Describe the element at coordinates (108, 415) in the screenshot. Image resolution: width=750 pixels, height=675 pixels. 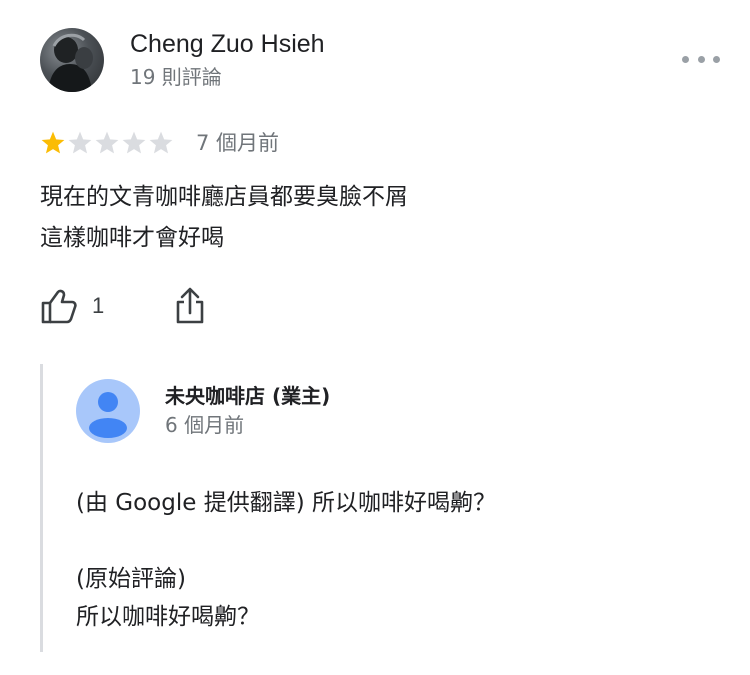
I see `owner-avatar-icon` at that location.